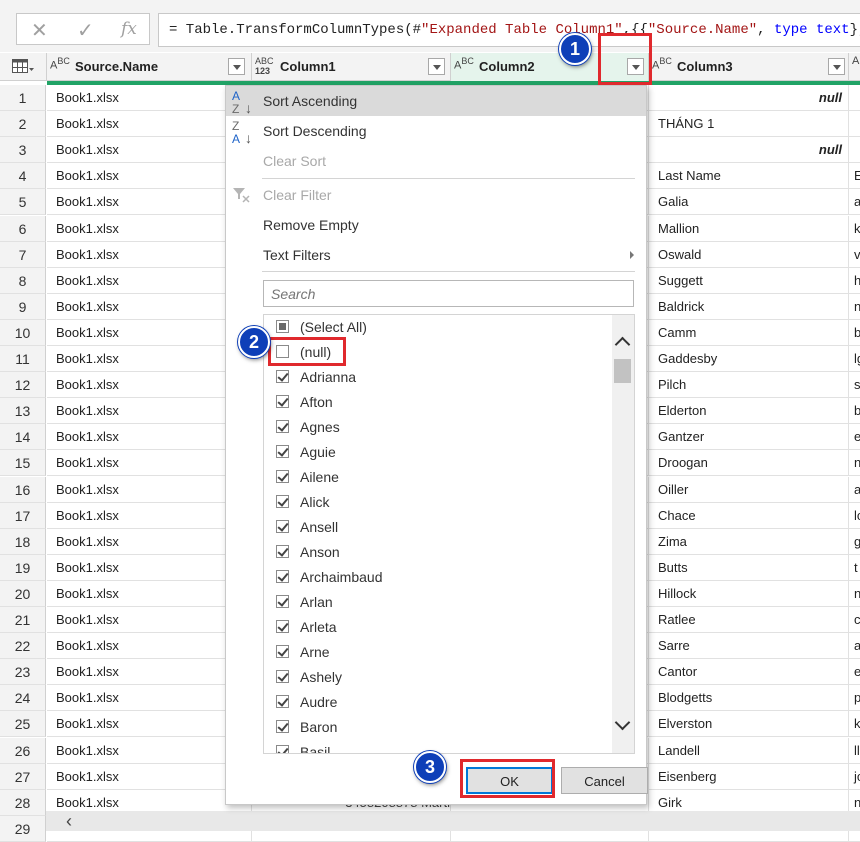 This screenshot has height=842, width=860. What do you see at coordinates (39, 30) in the screenshot?
I see `cancel-formula-icon: ✕` at bounding box center [39, 30].